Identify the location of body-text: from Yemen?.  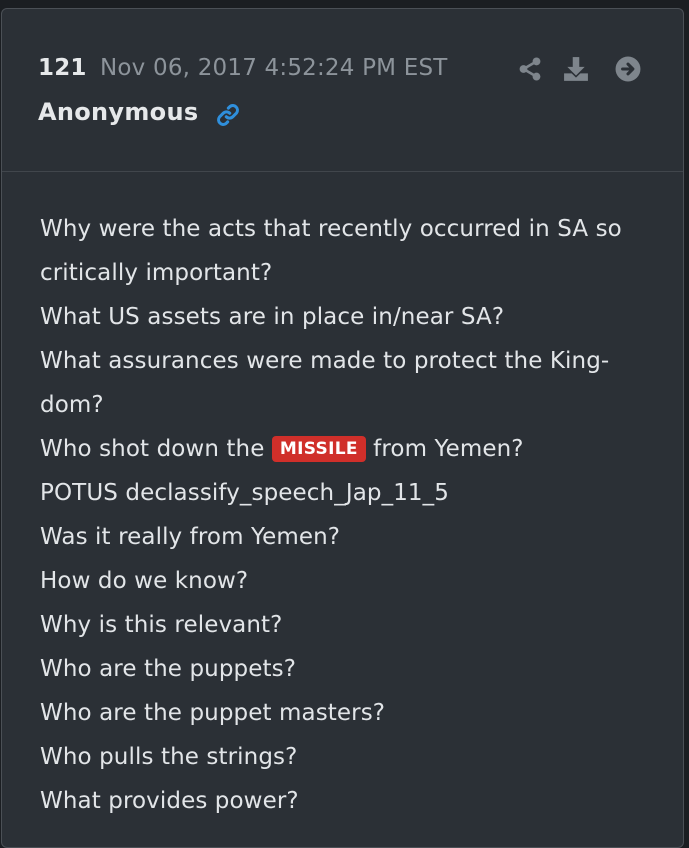
(448, 449).